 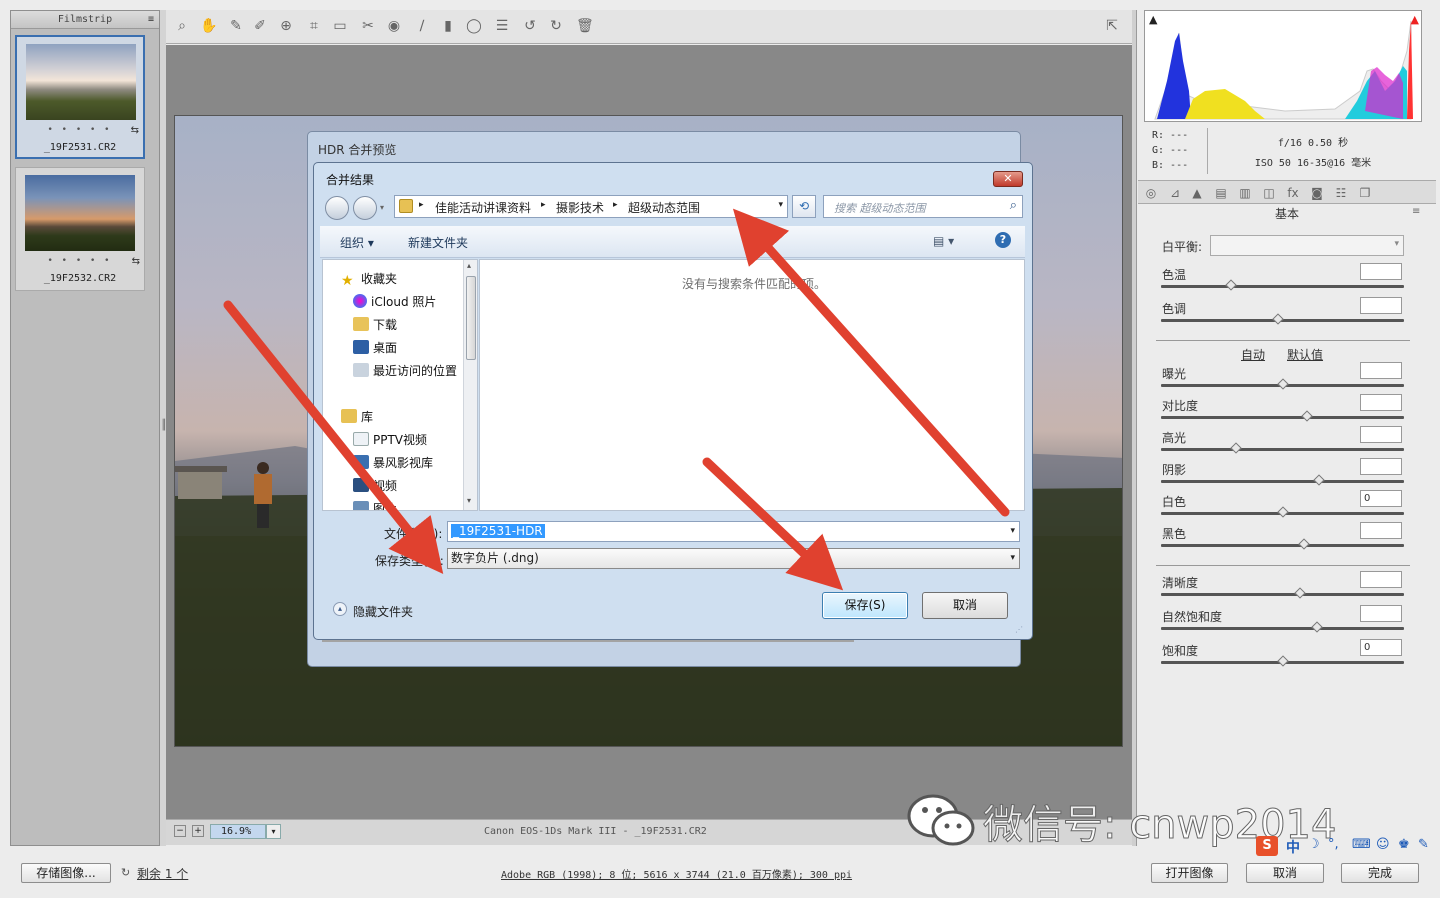 What do you see at coordinates (1307, 245) in the screenshot?
I see `white-balance-select: ▾` at bounding box center [1307, 245].